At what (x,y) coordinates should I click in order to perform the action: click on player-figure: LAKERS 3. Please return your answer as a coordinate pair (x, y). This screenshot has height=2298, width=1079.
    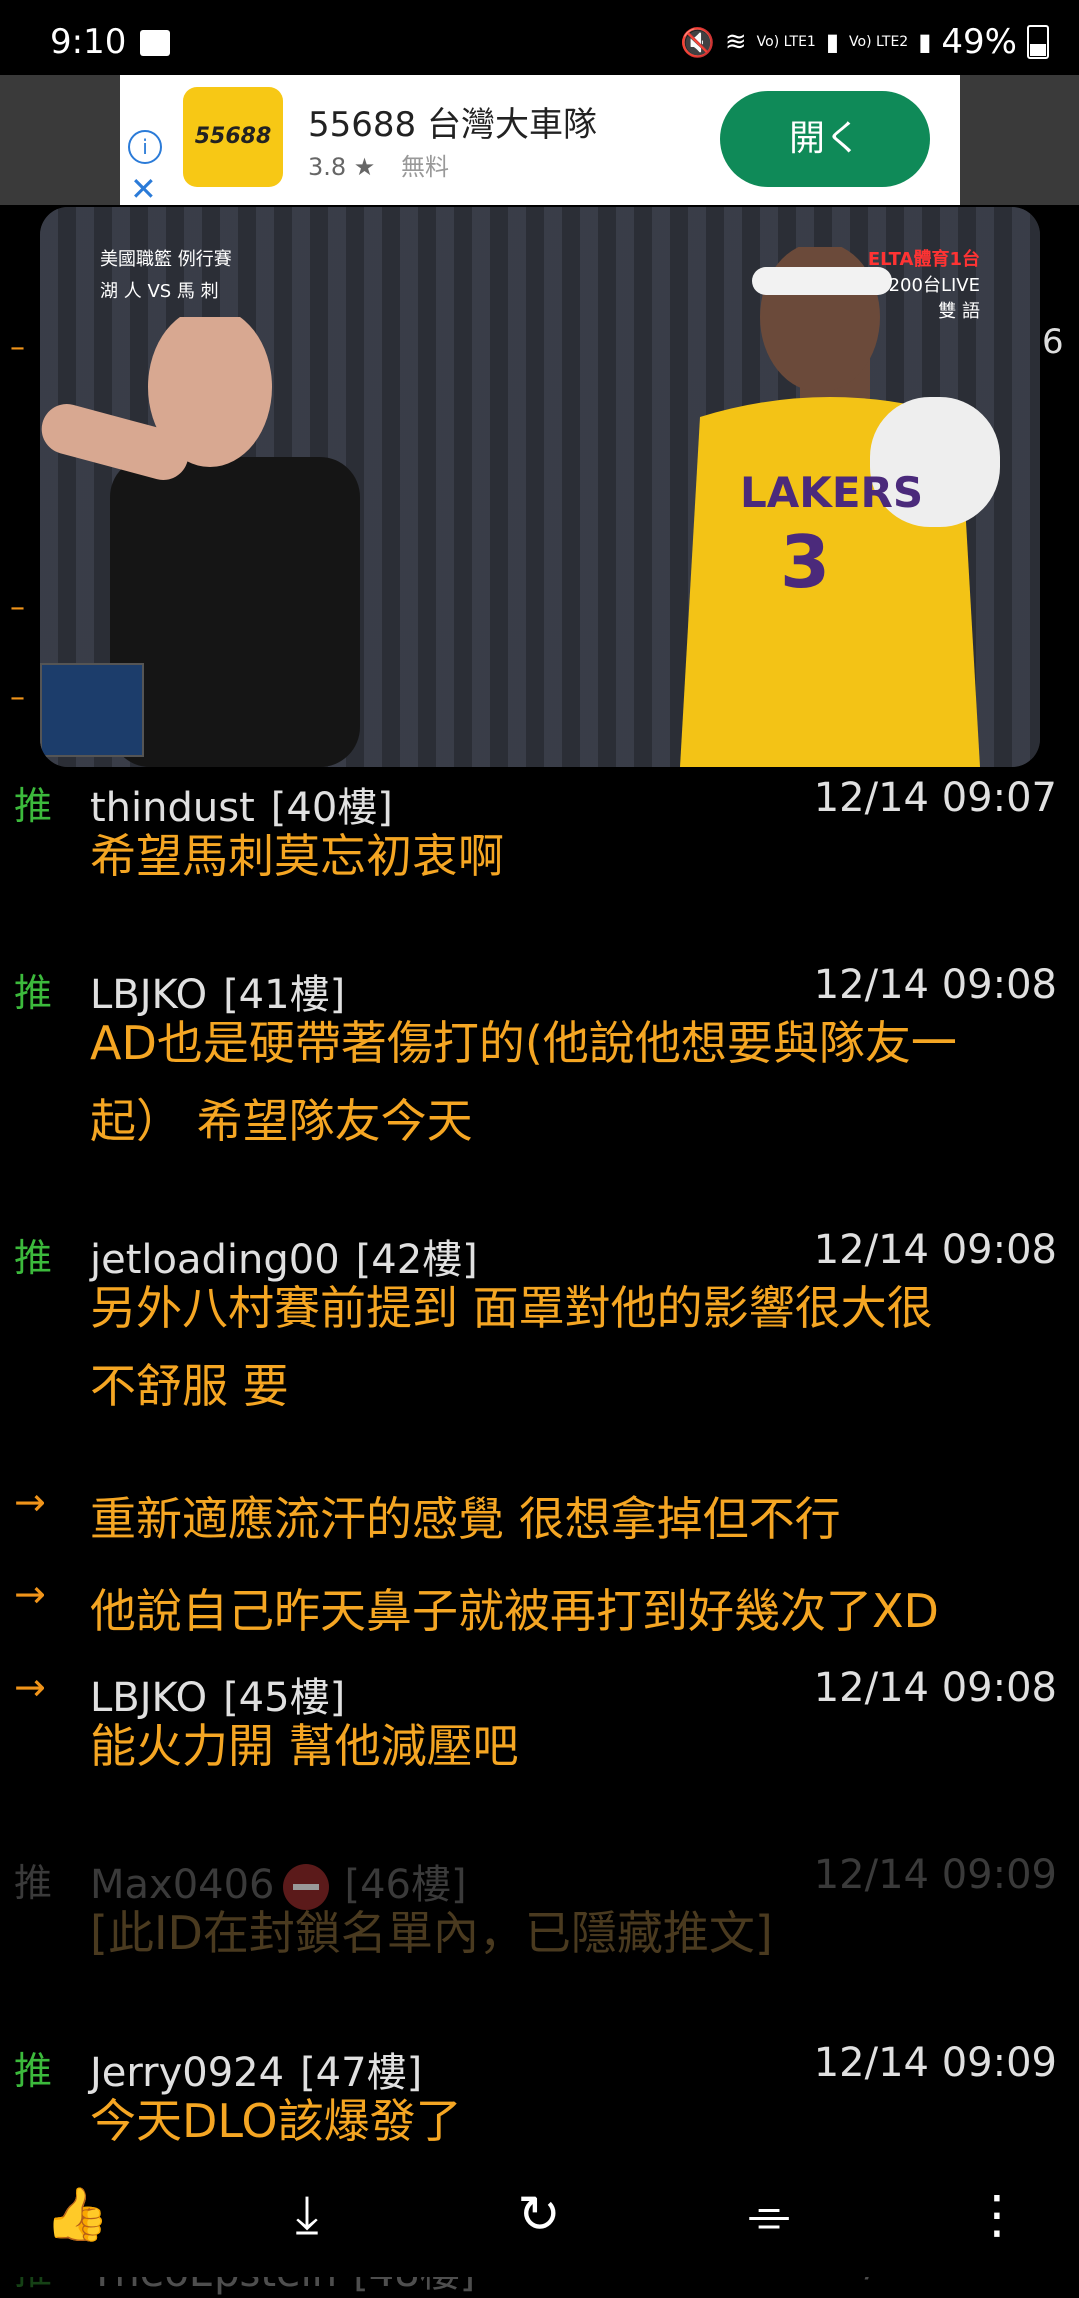
    Looking at the image, I should click on (840, 507).